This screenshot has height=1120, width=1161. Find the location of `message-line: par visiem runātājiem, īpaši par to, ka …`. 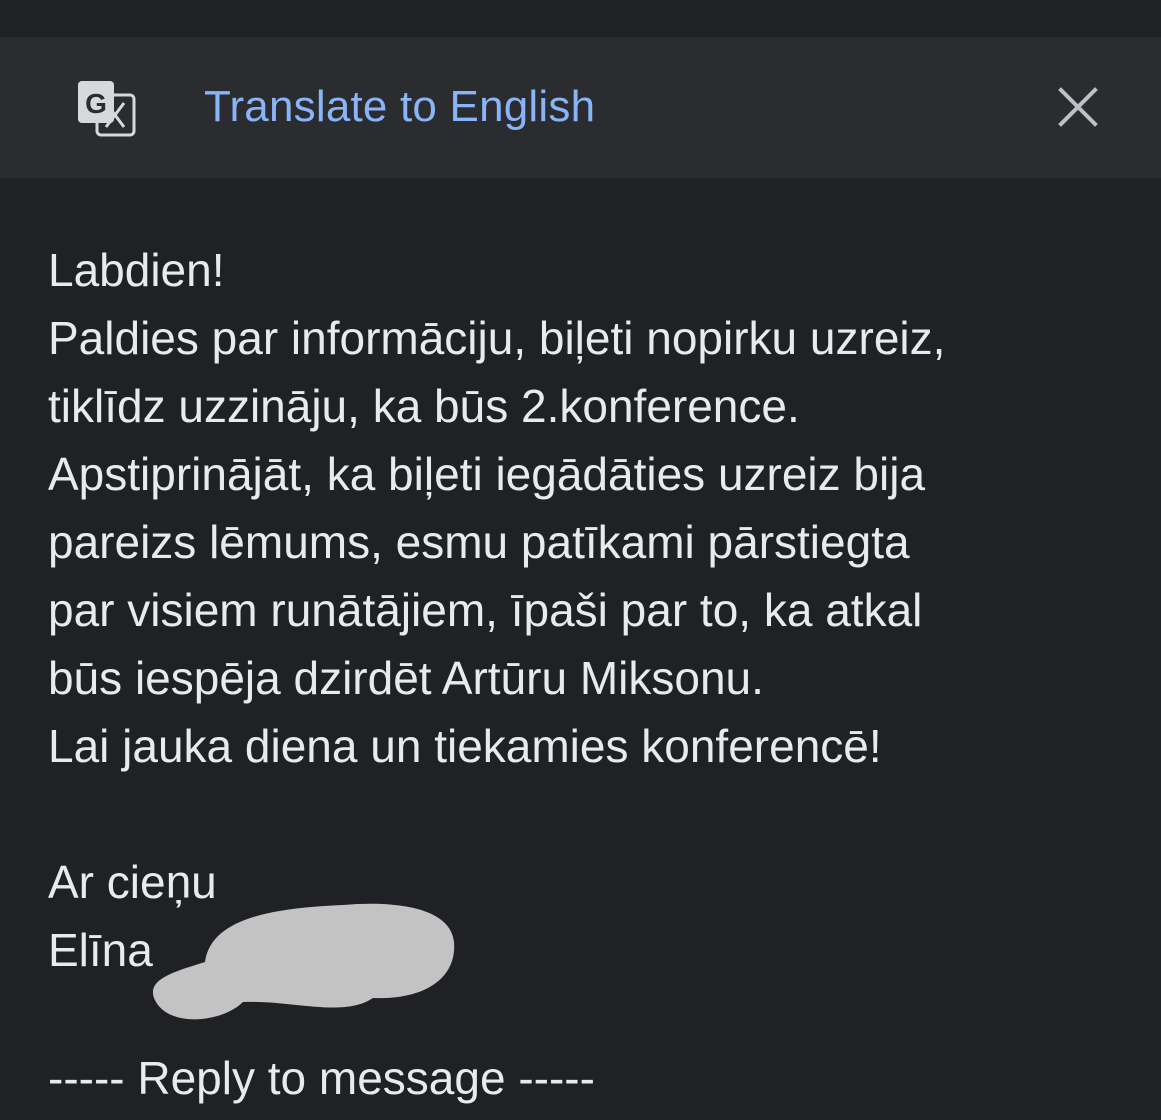

message-line: par visiem runātājiem, īpaši par to, ka … is located at coordinates (485, 610).